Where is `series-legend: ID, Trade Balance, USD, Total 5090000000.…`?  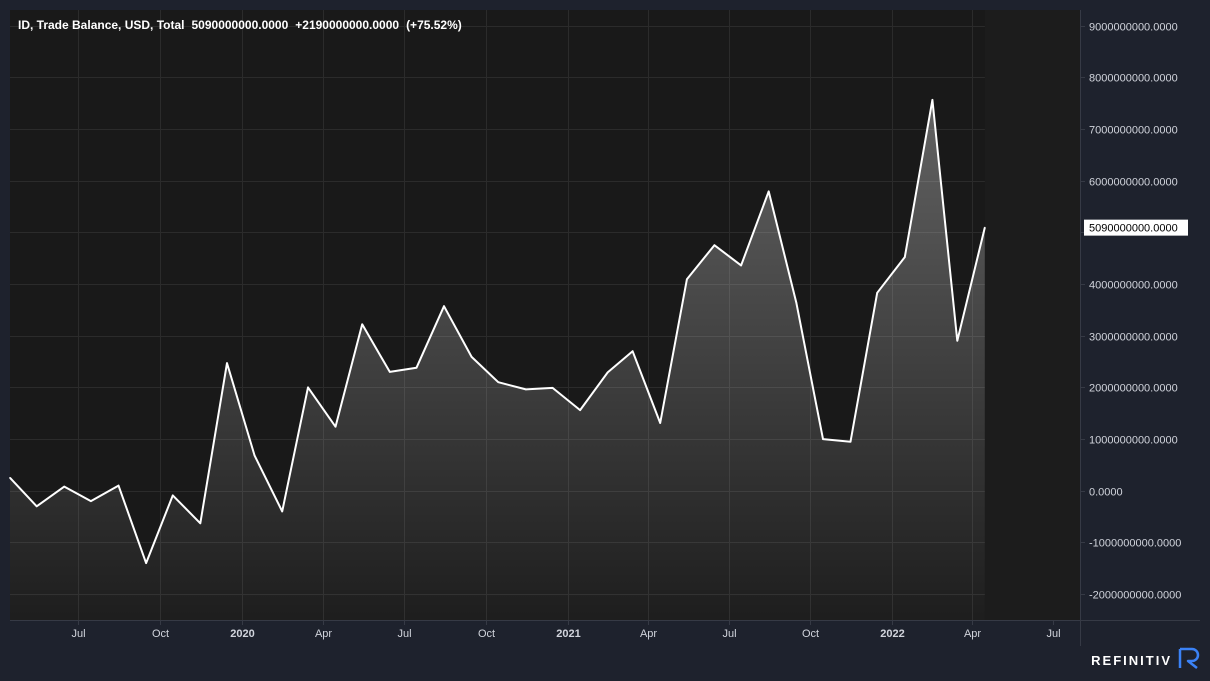 series-legend: ID, Trade Balance, USD, Total 5090000000.… is located at coordinates (243, 25).